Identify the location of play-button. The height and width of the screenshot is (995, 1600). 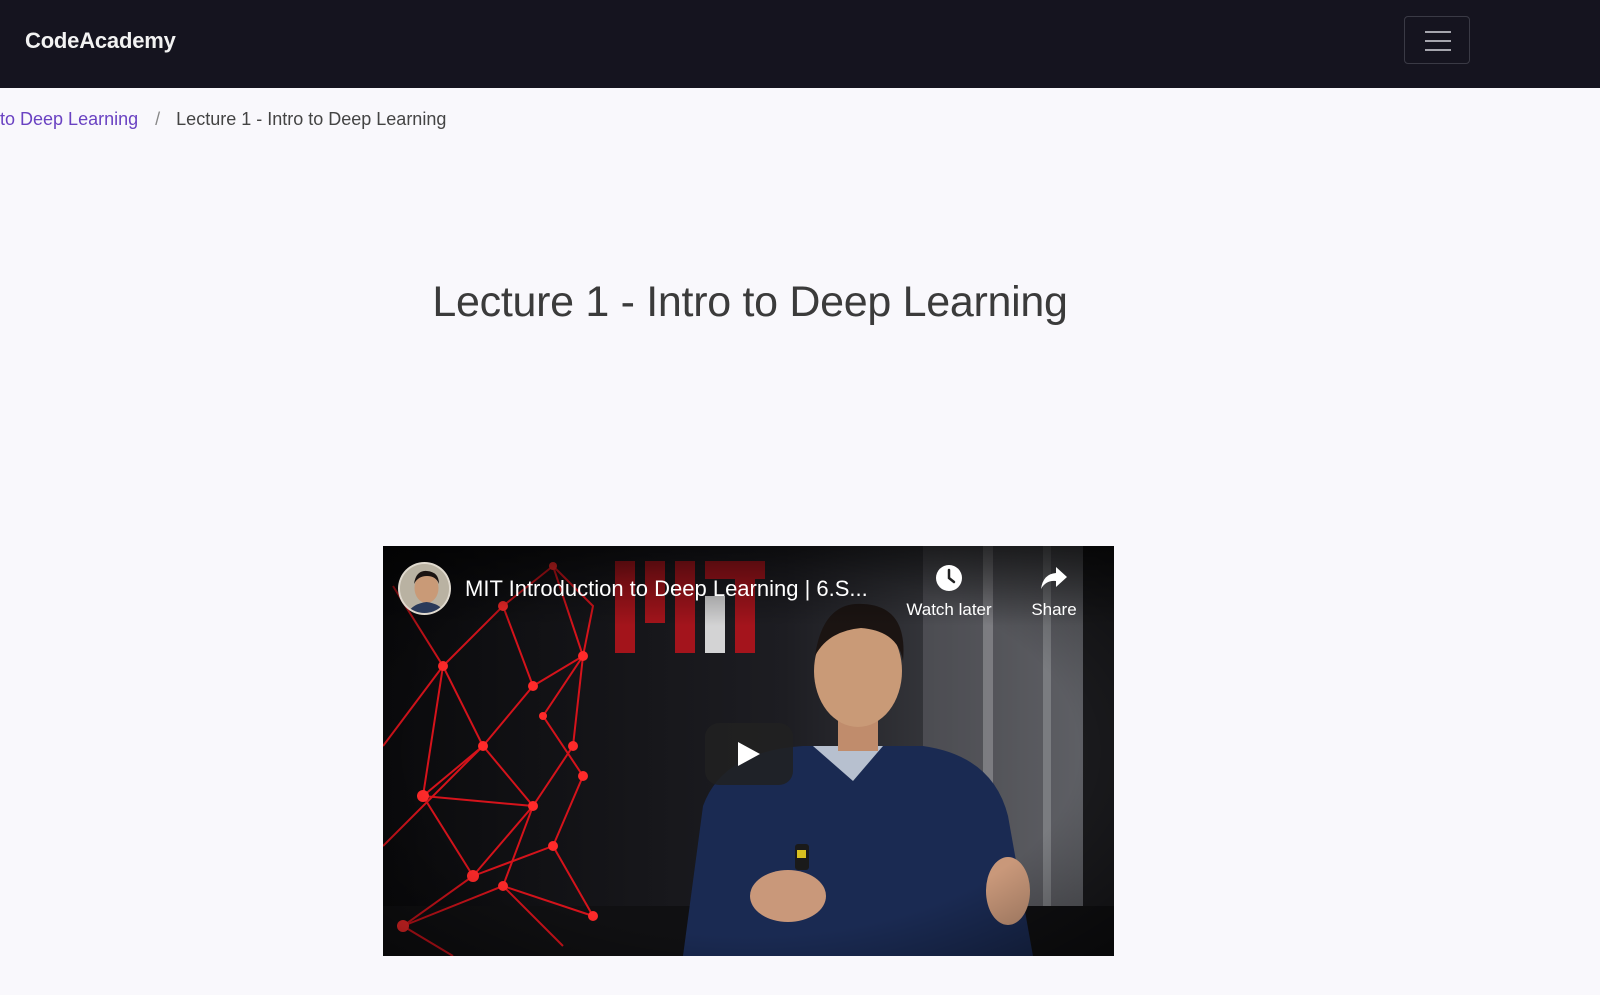
(749, 754).